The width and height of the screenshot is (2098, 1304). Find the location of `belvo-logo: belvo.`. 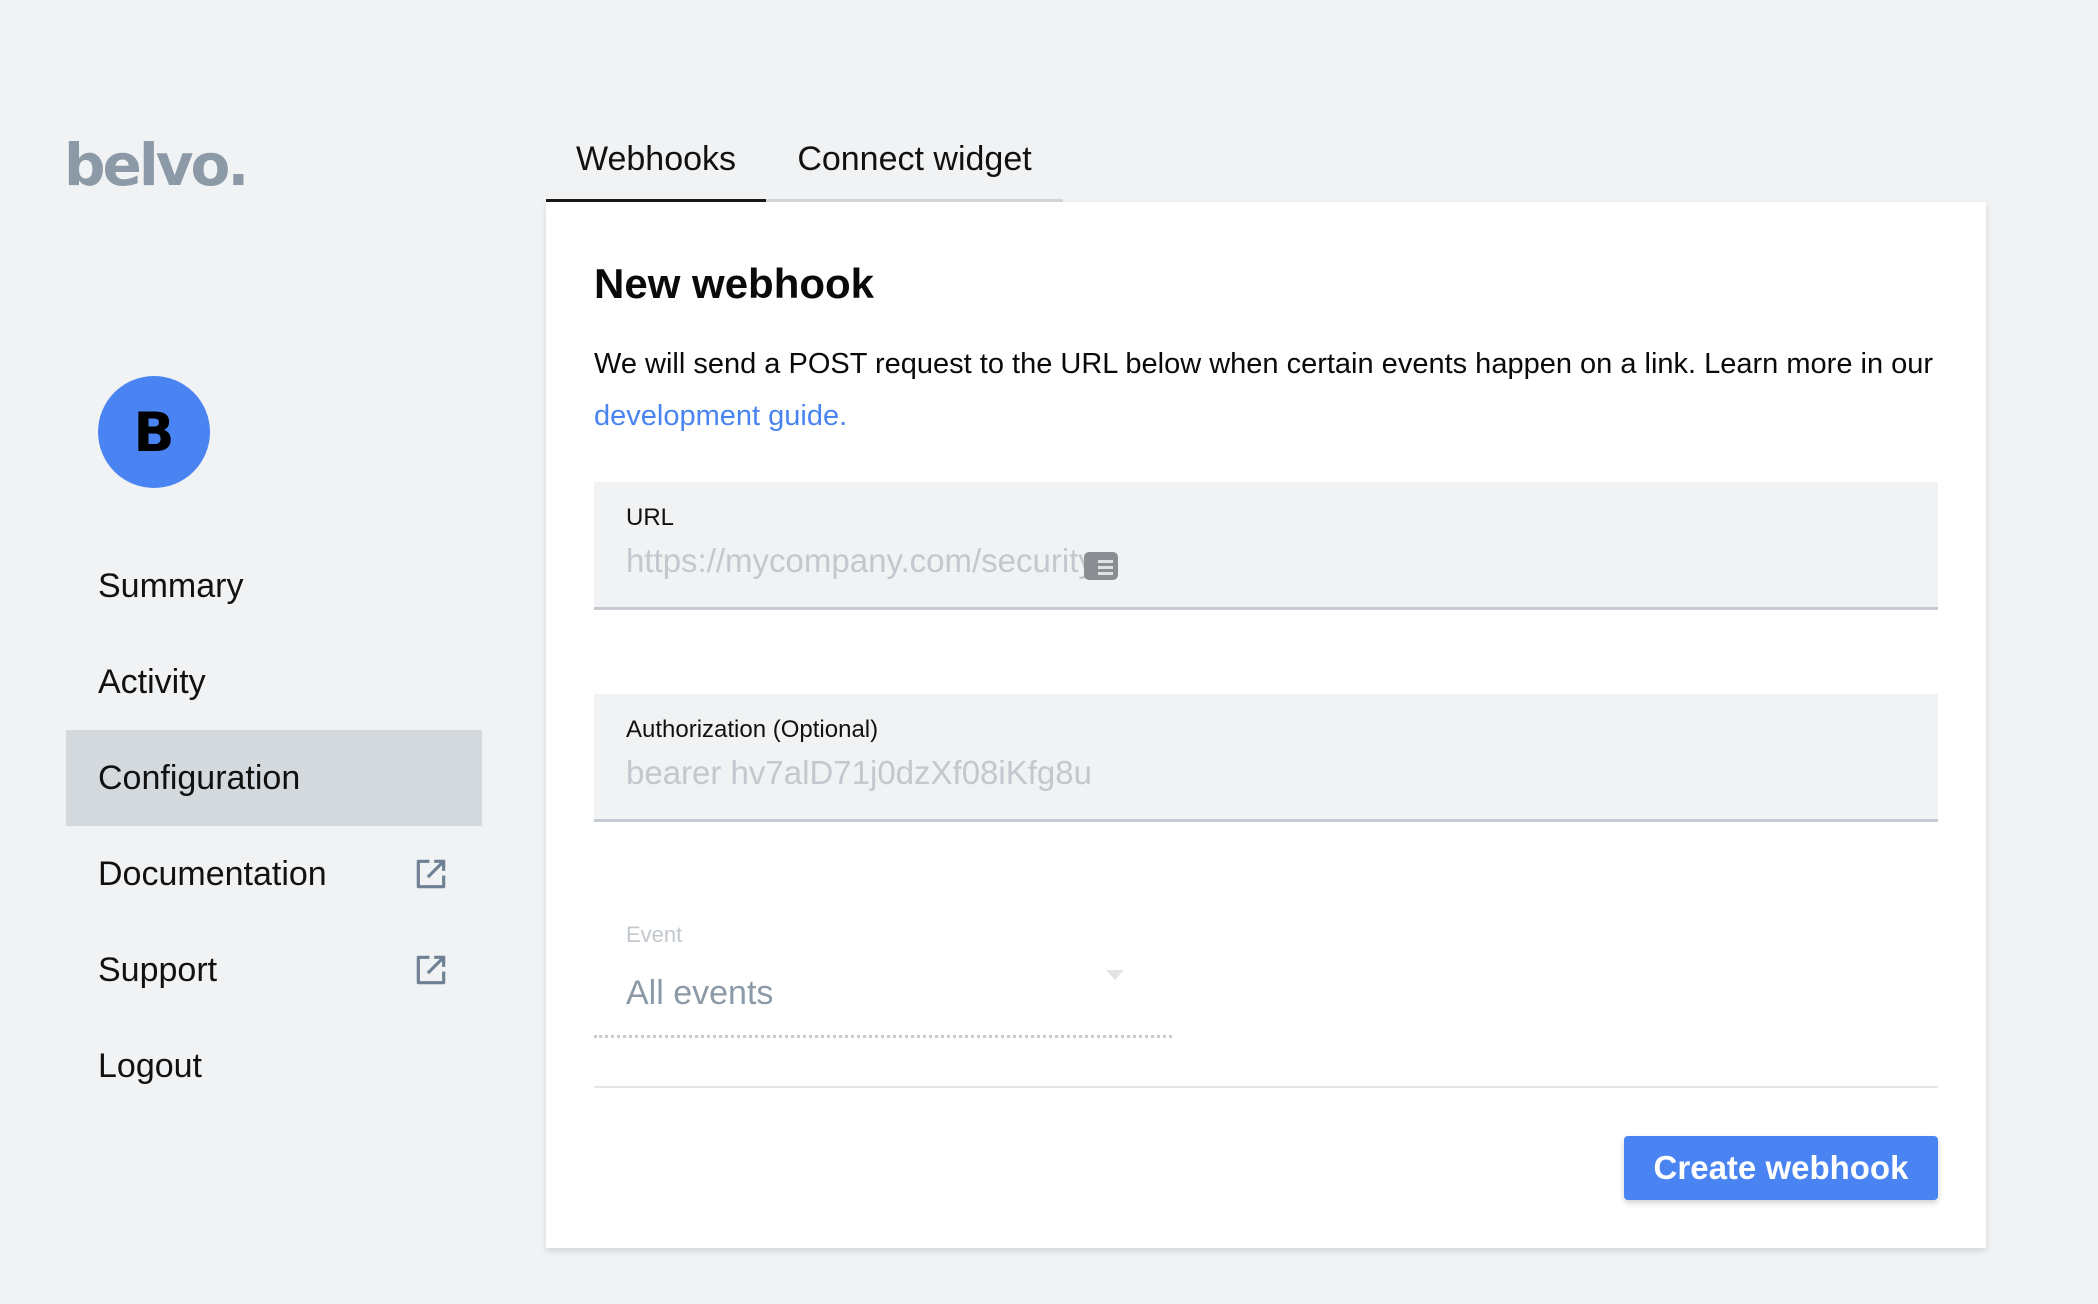

belvo-logo: belvo. is located at coordinates (156, 165).